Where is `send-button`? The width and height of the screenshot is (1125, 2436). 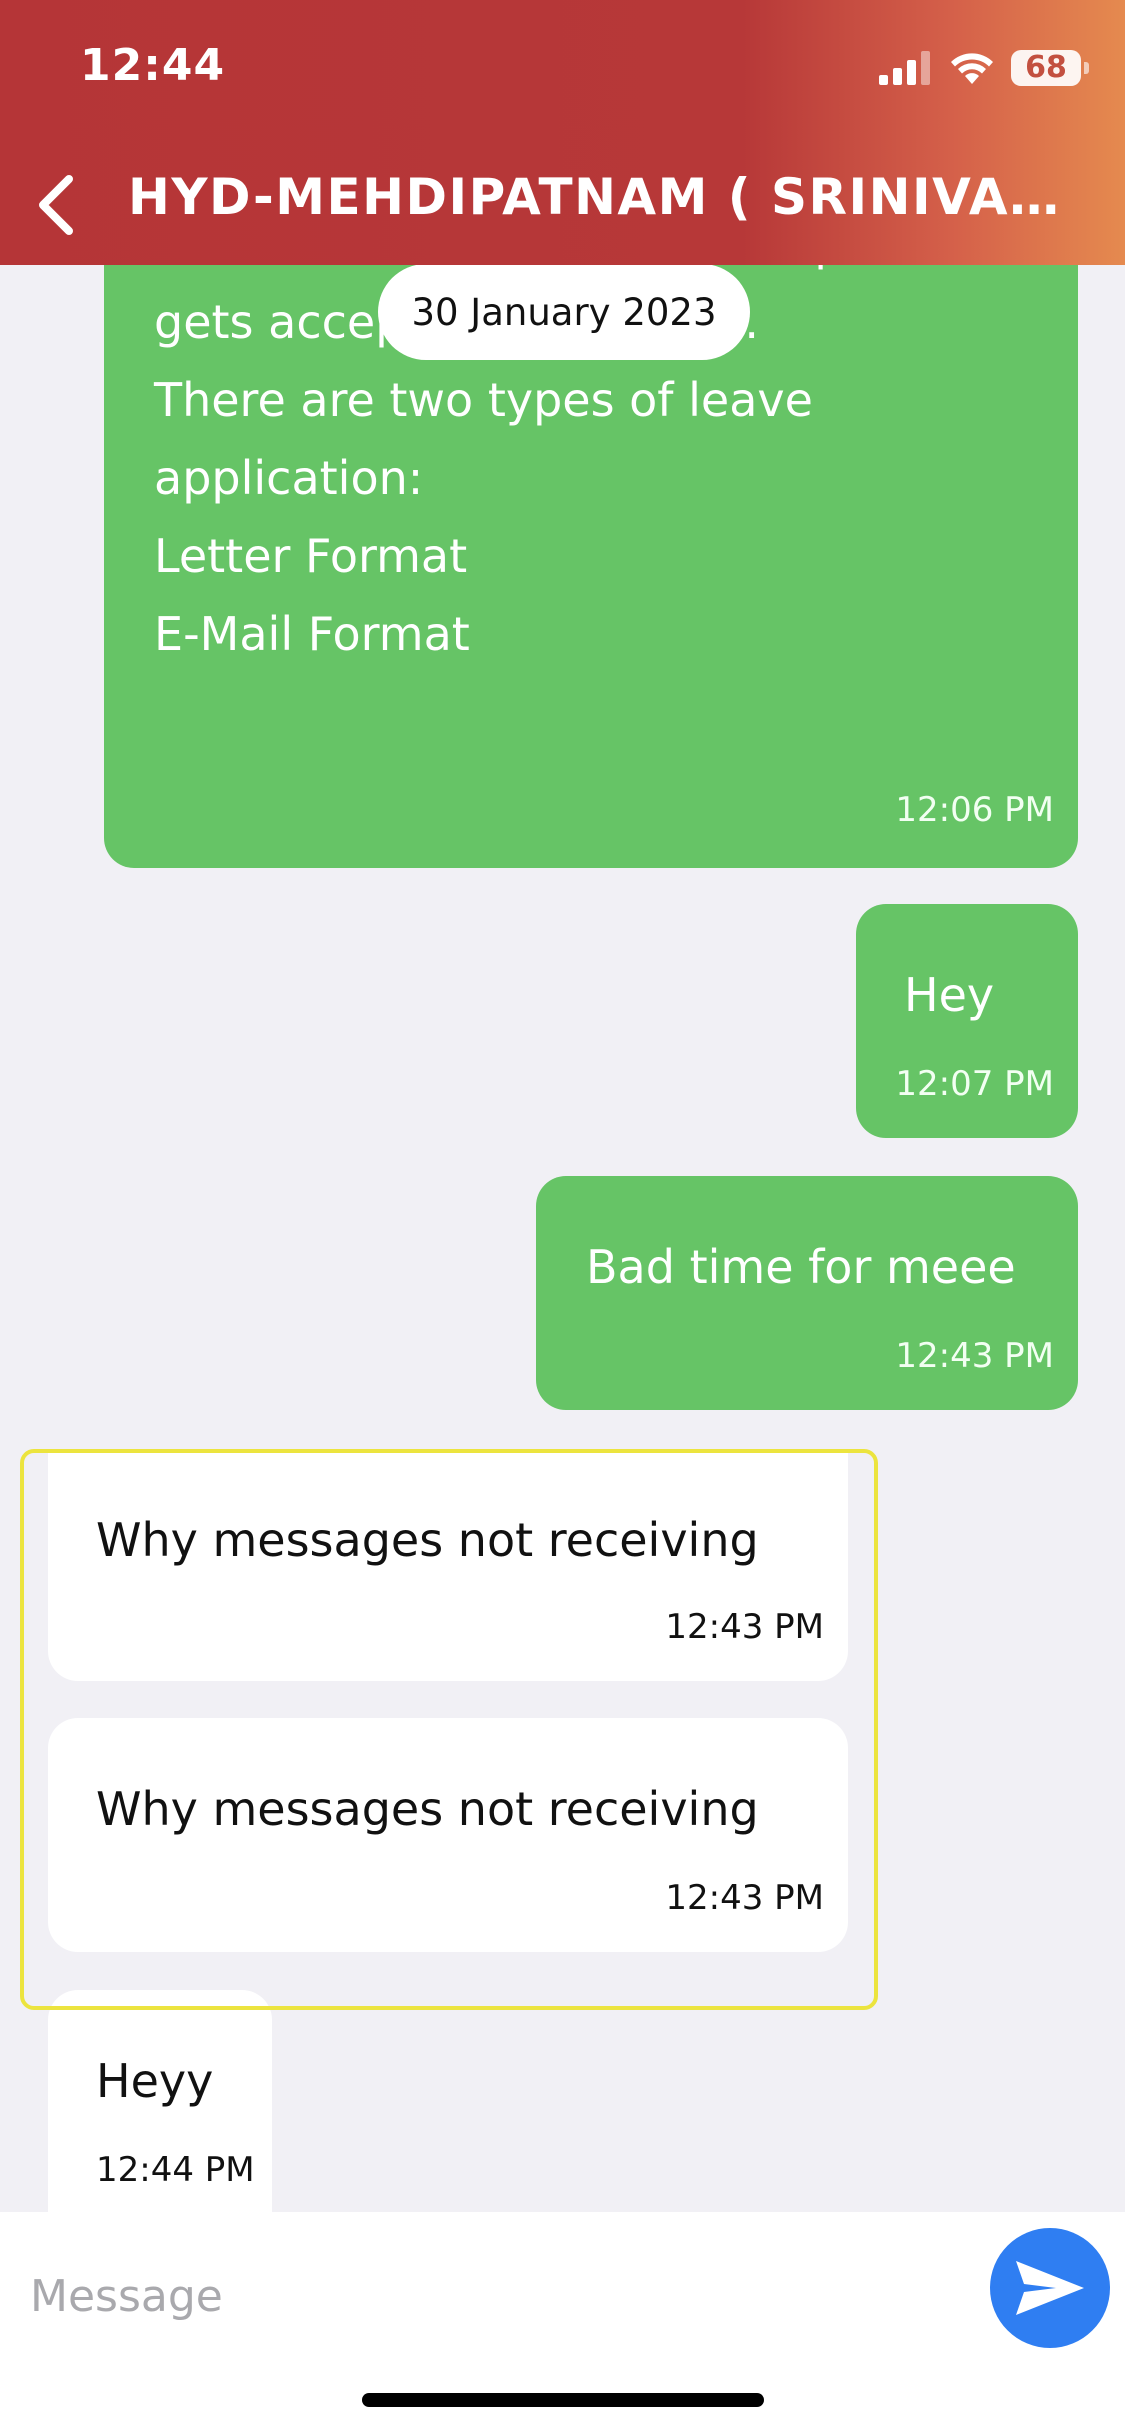
send-button is located at coordinates (1050, 2288).